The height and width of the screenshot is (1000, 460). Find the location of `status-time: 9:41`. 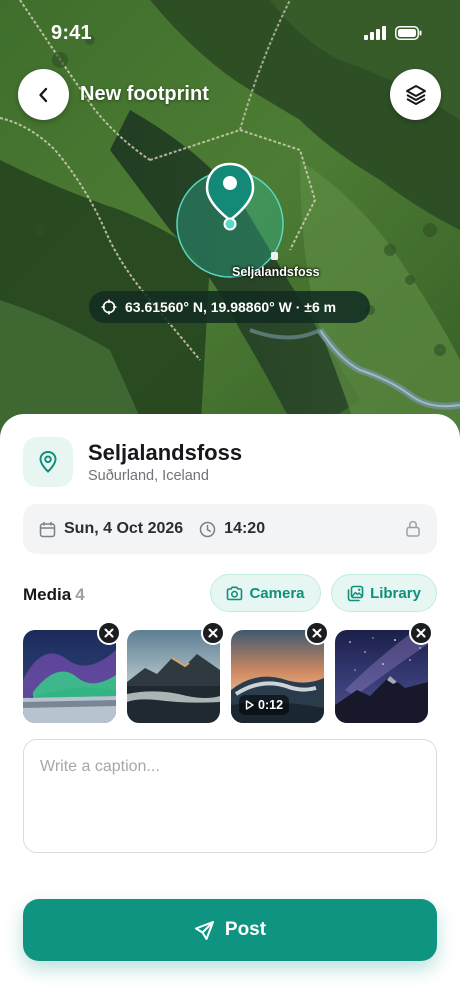

status-time: 9:41 is located at coordinates (71, 33).